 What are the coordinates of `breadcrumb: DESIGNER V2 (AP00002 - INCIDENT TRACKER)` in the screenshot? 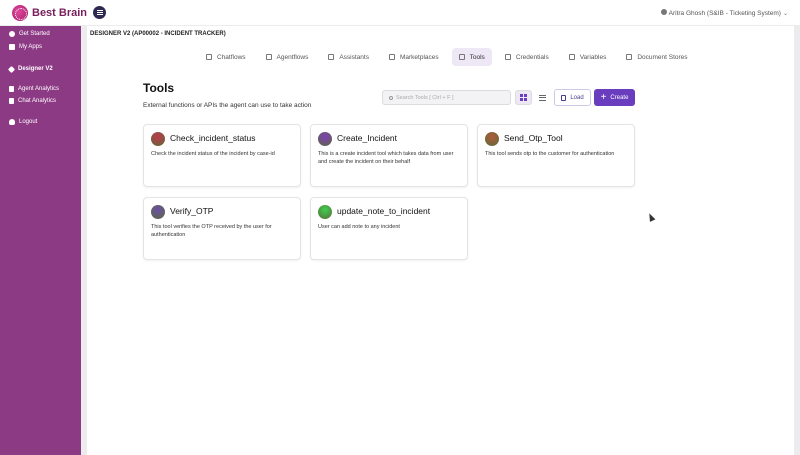 It's located at (158, 34).